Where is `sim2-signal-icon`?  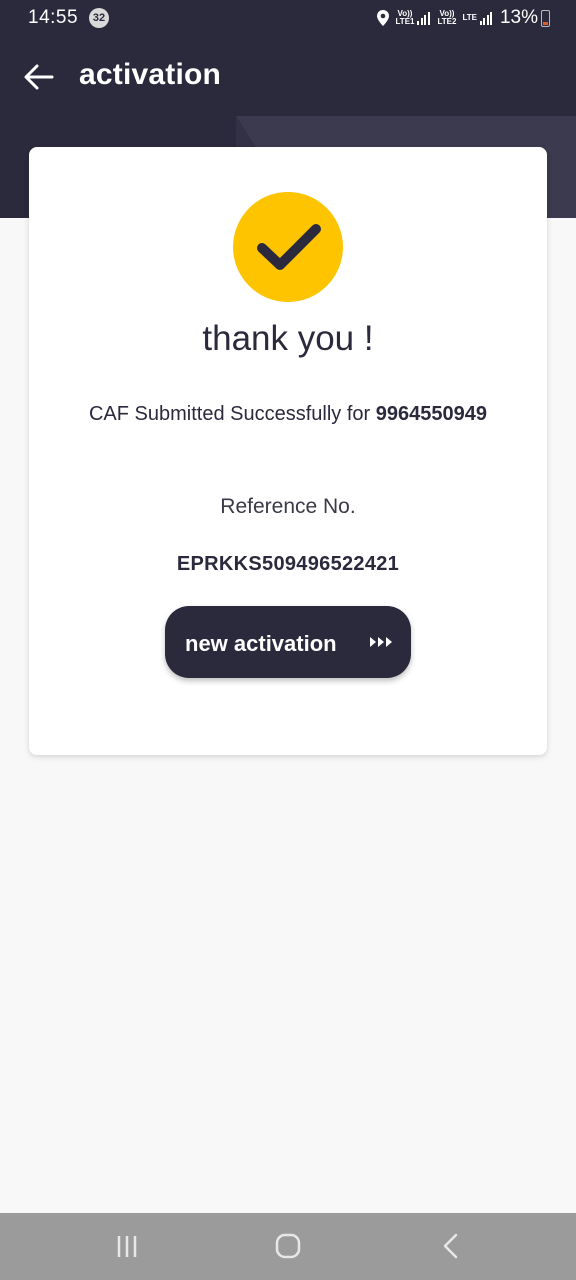 sim2-signal-icon is located at coordinates (486, 18).